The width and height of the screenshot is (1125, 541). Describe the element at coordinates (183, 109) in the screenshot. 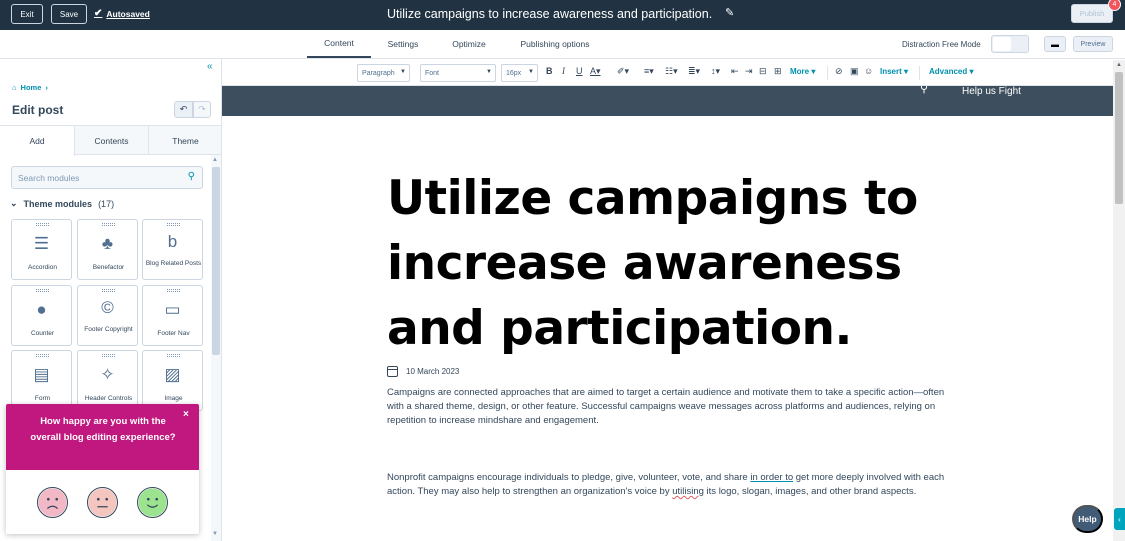

I see `undo-button: ↶` at that location.